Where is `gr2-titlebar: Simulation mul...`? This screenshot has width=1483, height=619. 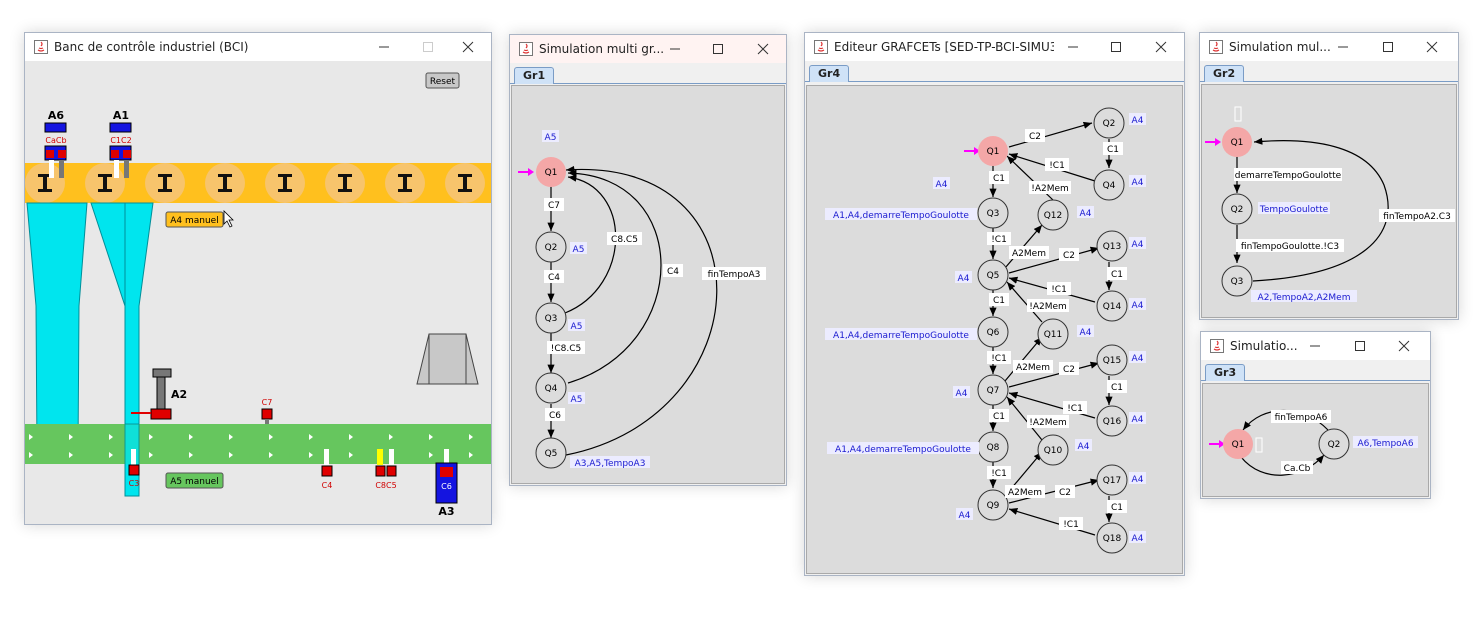 gr2-titlebar: Simulation mul... is located at coordinates (1329, 47).